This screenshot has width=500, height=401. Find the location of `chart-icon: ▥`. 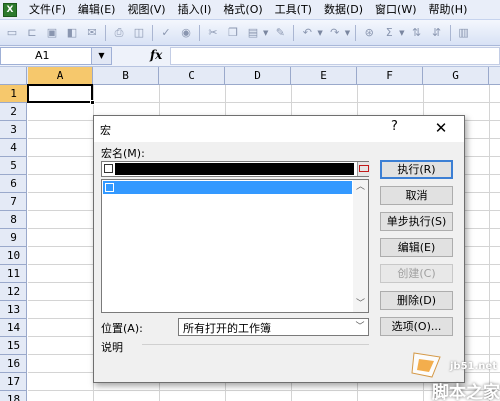

chart-icon: ▥ is located at coordinates (464, 33).